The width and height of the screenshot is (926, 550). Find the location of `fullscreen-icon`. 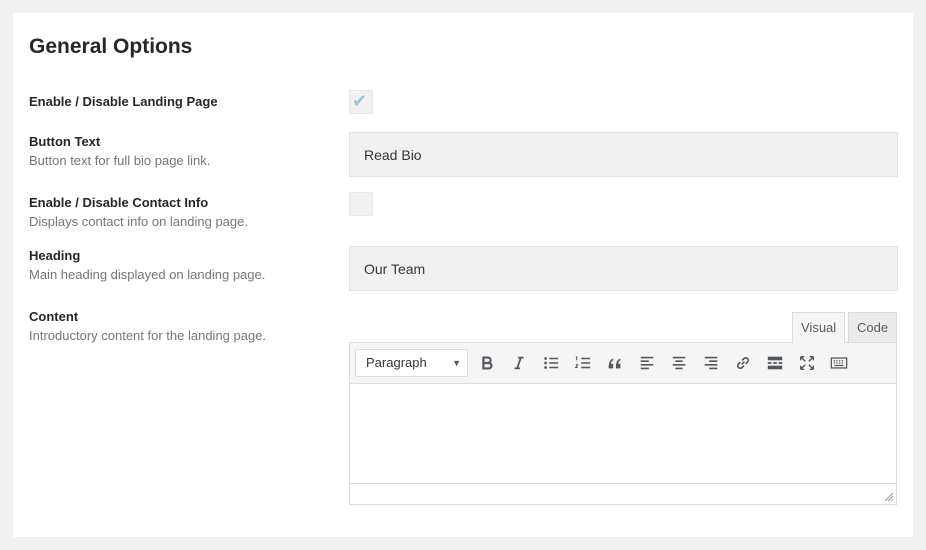

fullscreen-icon is located at coordinates (807, 363).